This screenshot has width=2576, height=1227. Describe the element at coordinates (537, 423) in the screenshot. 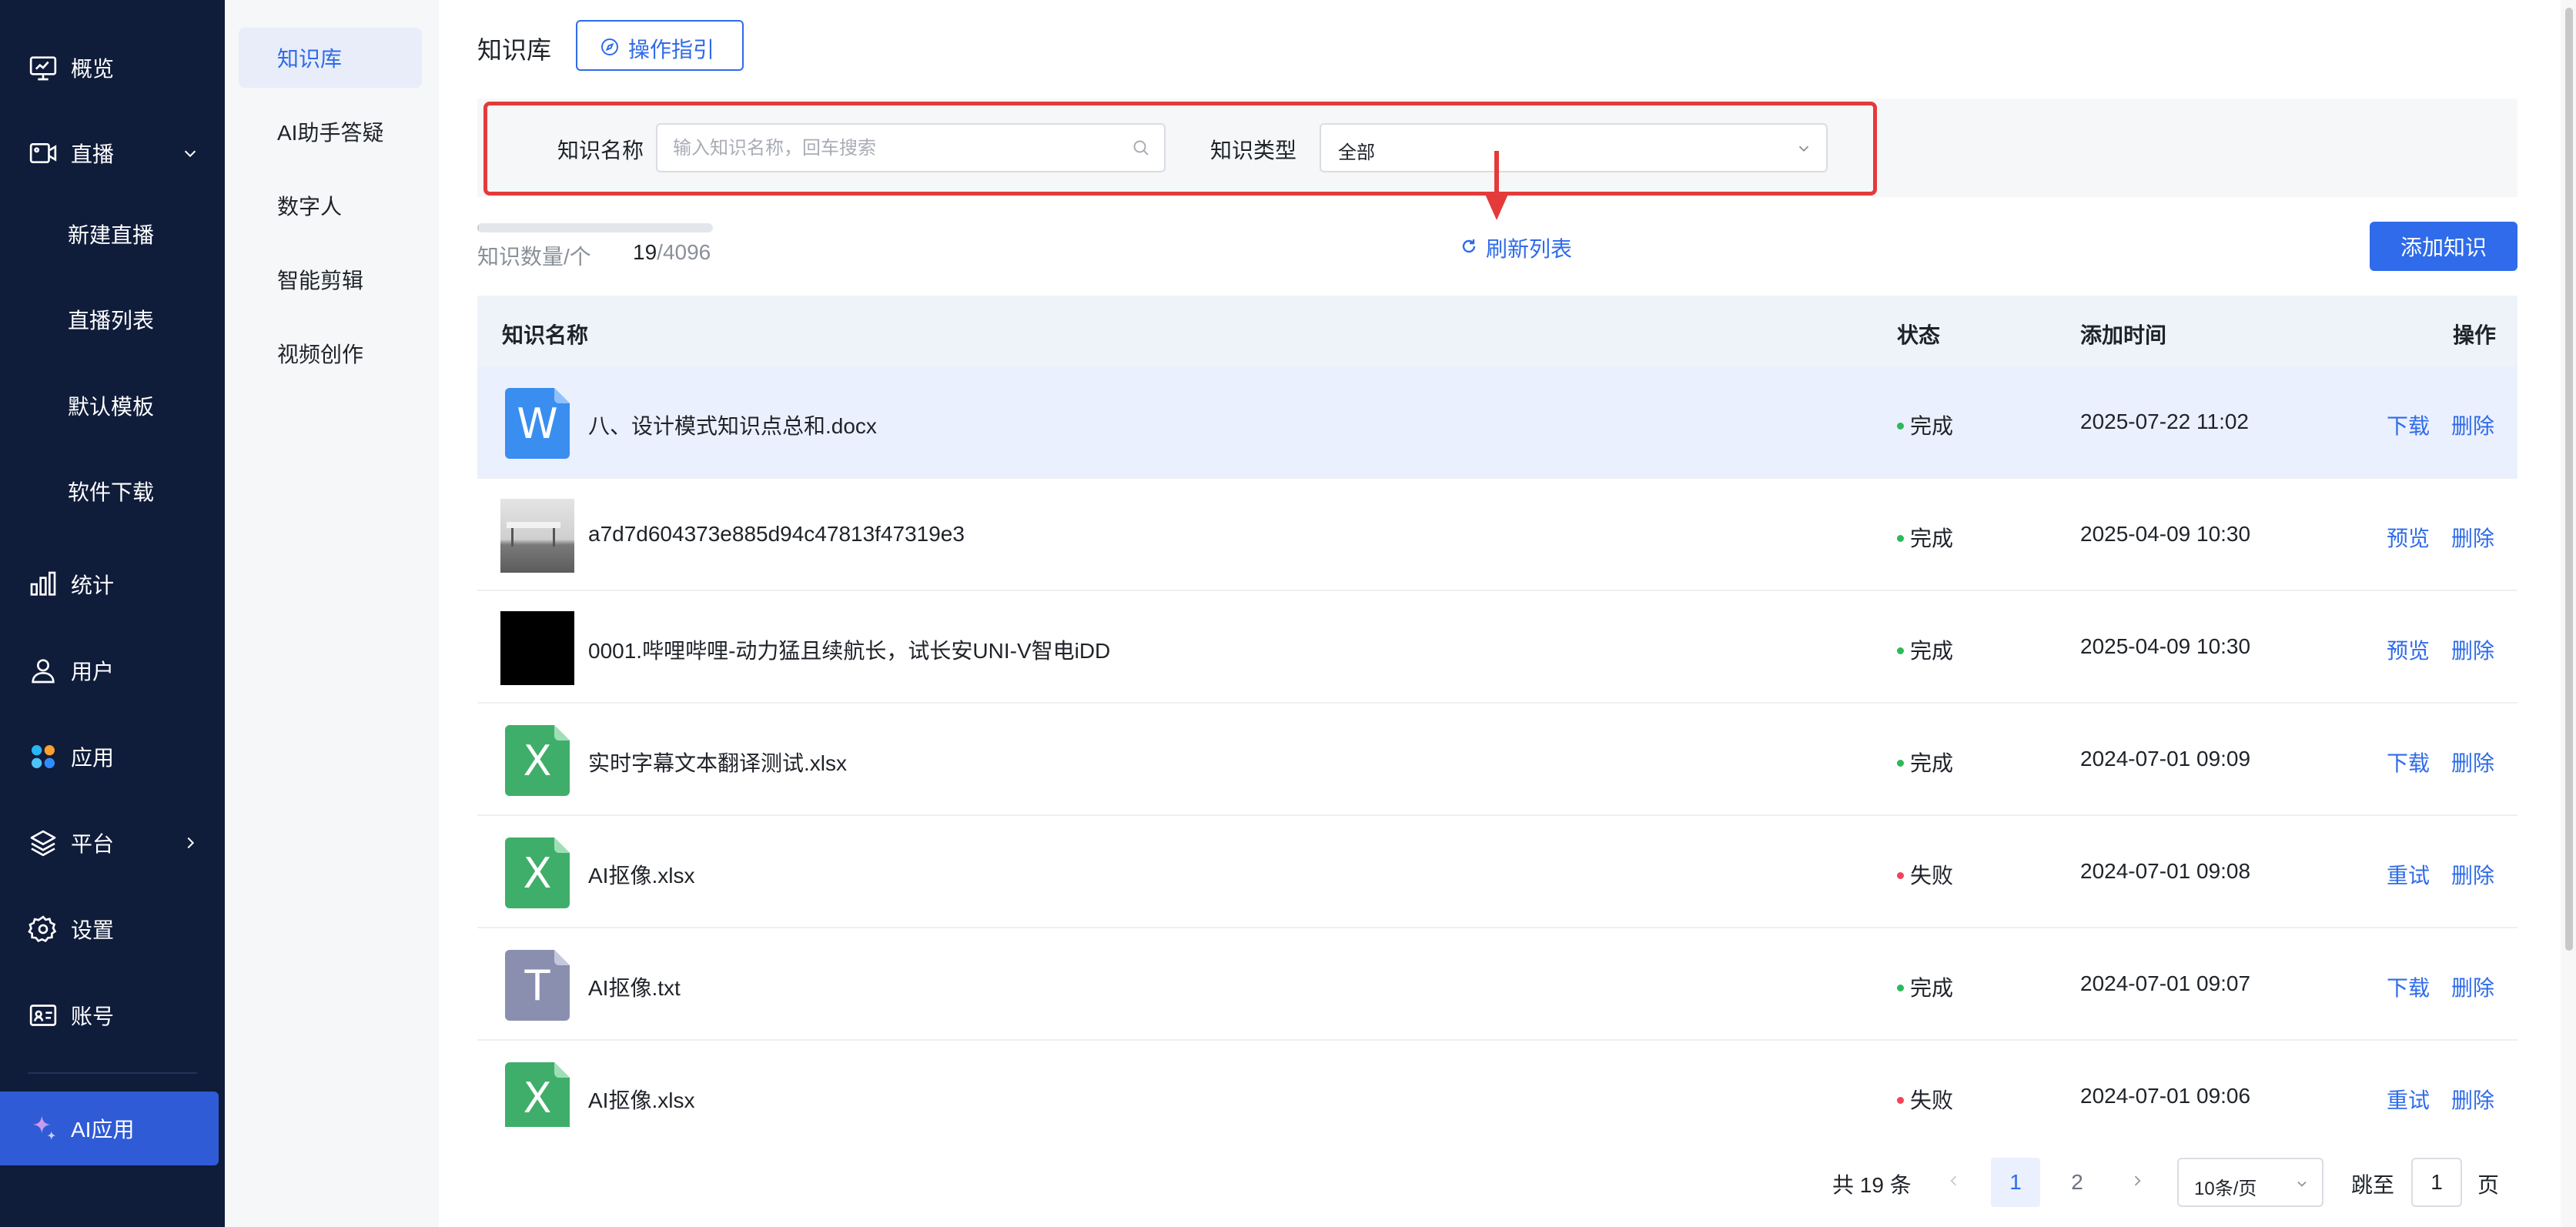

I see `word-doc-icon: W` at that location.